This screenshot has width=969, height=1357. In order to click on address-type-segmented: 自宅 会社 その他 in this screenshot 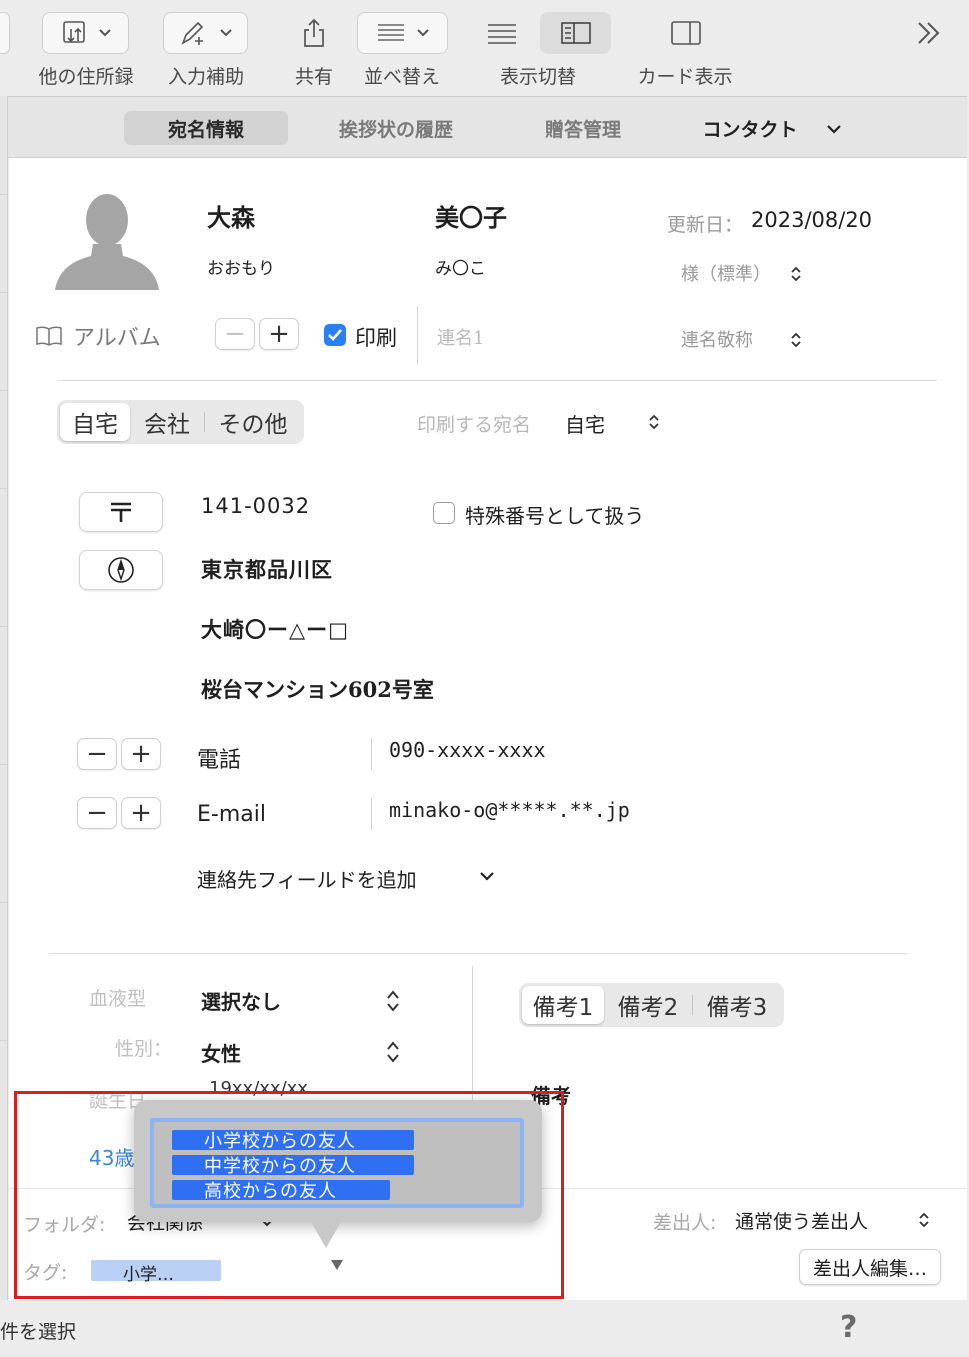, I will do `click(180, 422)`.